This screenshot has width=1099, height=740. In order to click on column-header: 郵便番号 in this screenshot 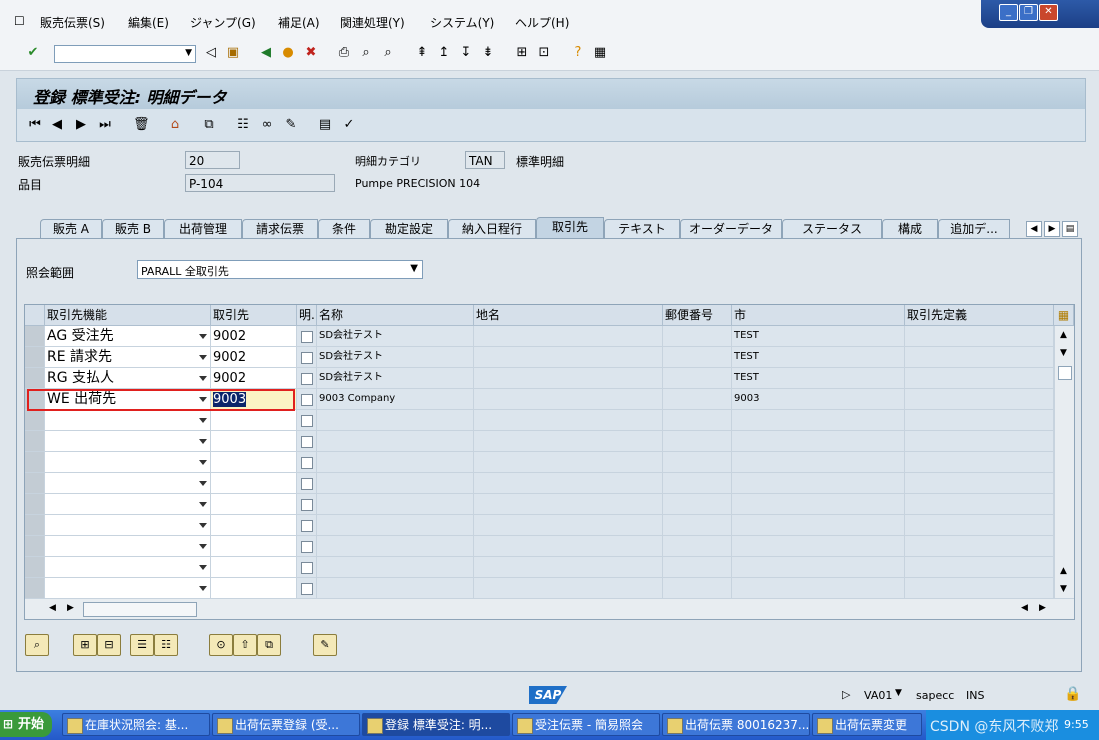, I will do `click(697, 315)`.